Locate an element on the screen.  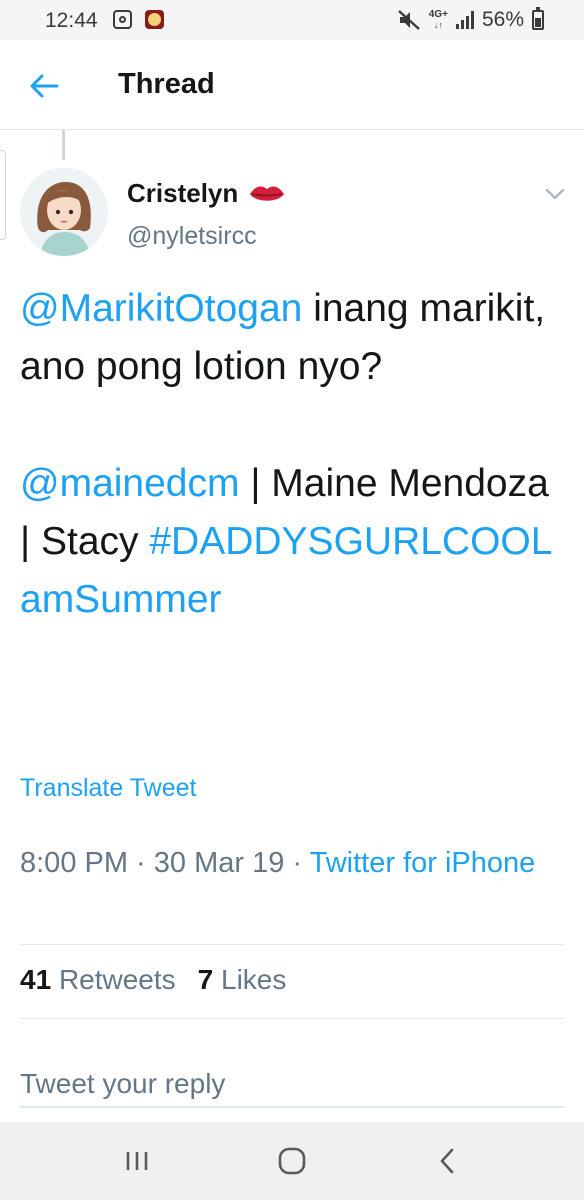
chevron-left-icon is located at coordinates (446, 1161).